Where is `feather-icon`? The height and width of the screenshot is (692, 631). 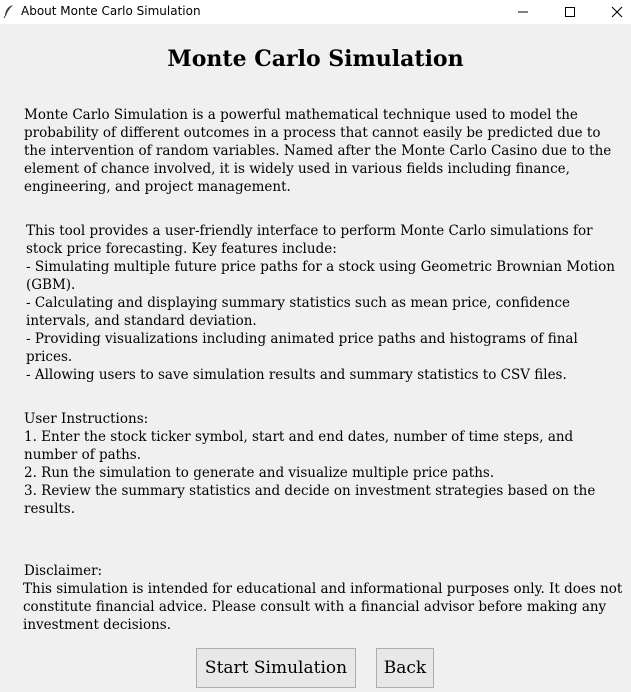 feather-icon is located at coordinates (9, 11).